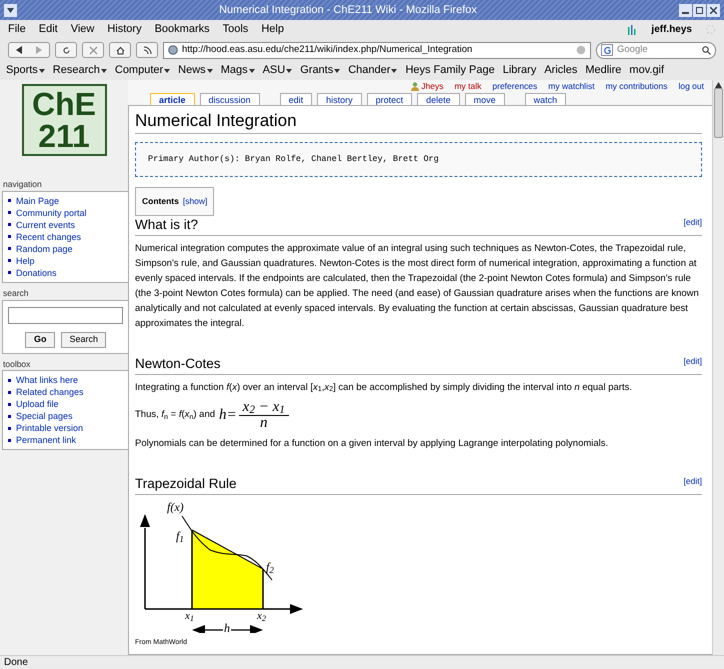 This screenshot has width=724, height=669. Describe the element at coordinates (93, 50) in the screenshot. I see `stop-button` at that location.